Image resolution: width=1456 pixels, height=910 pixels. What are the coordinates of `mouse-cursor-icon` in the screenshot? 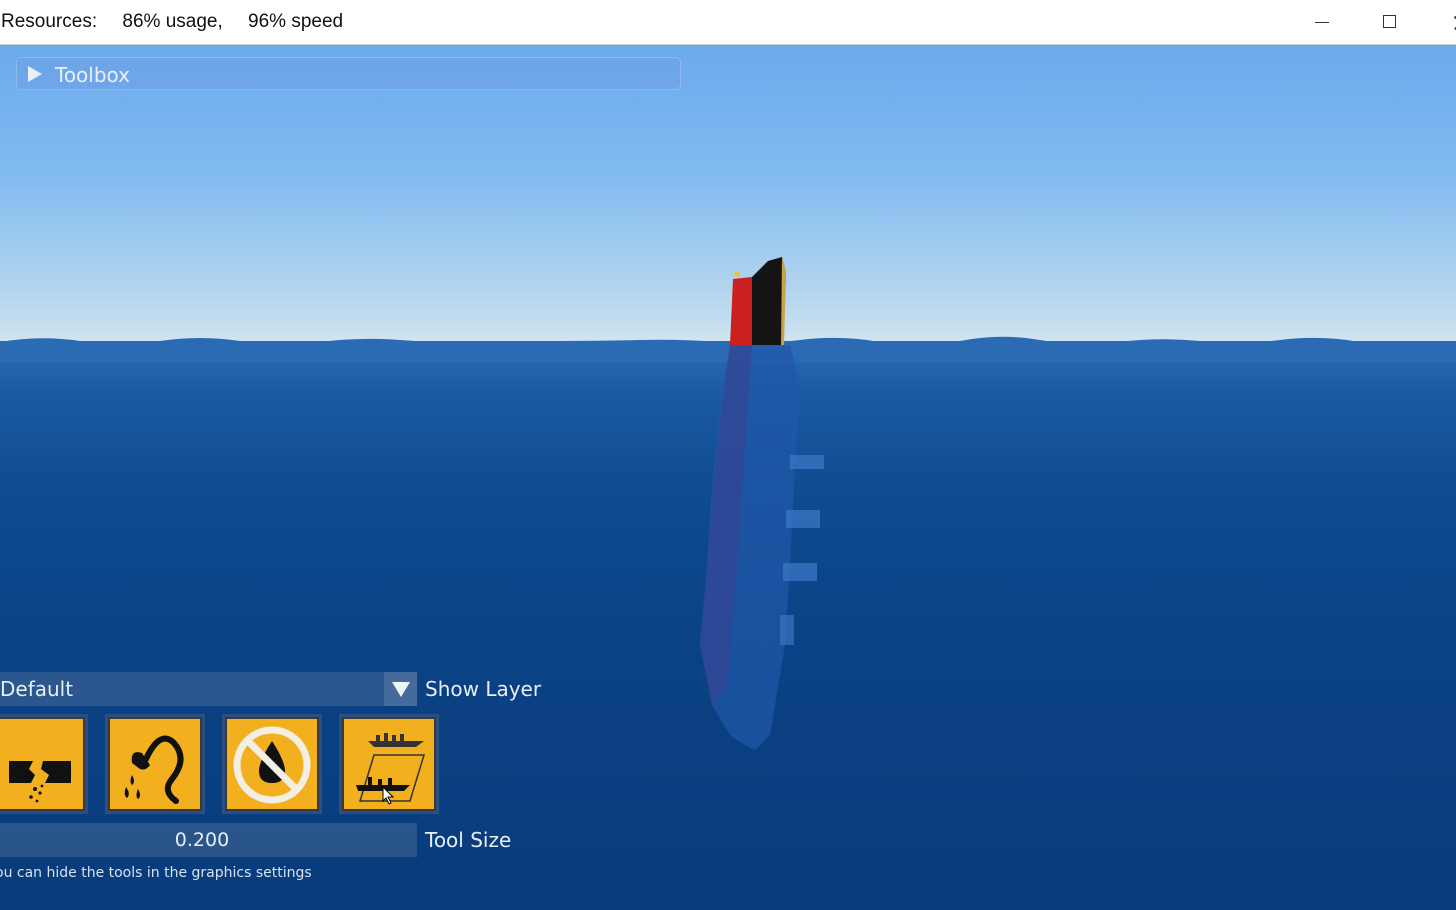 It's located at (388, 795).